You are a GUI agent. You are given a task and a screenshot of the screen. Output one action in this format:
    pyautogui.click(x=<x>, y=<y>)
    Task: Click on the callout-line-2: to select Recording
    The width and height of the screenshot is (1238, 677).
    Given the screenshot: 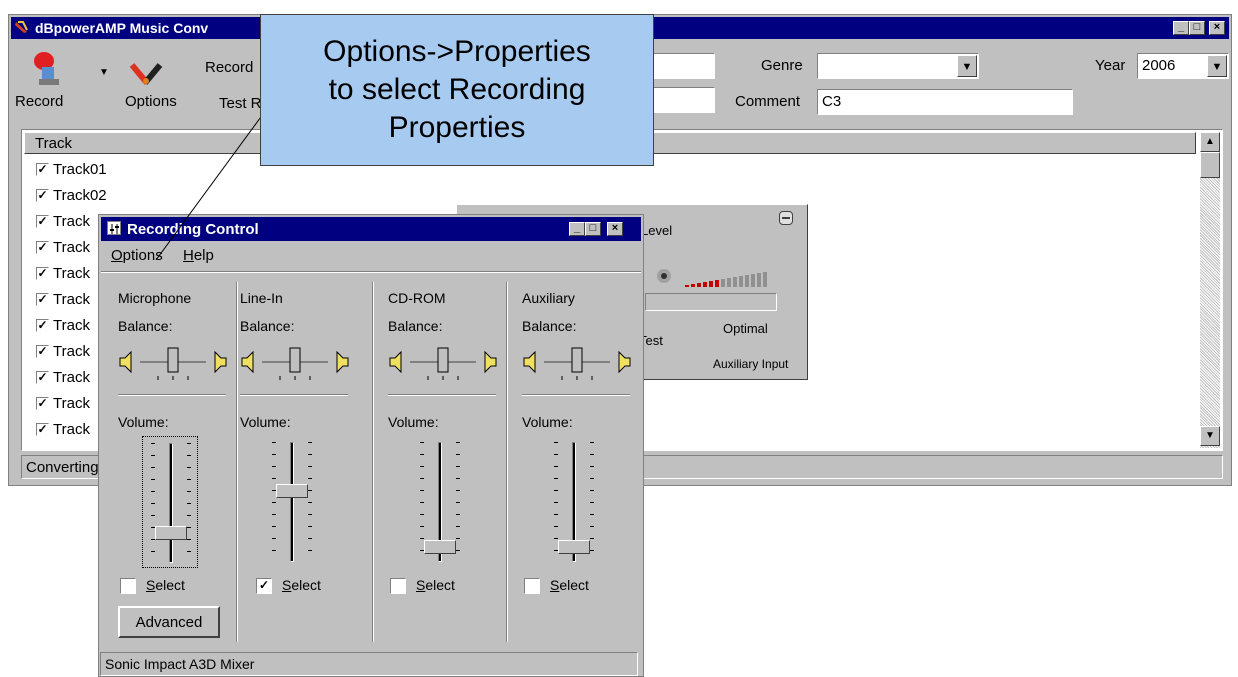 What is the action you would take?
    pyautogui.click(x=457, y=89)
    